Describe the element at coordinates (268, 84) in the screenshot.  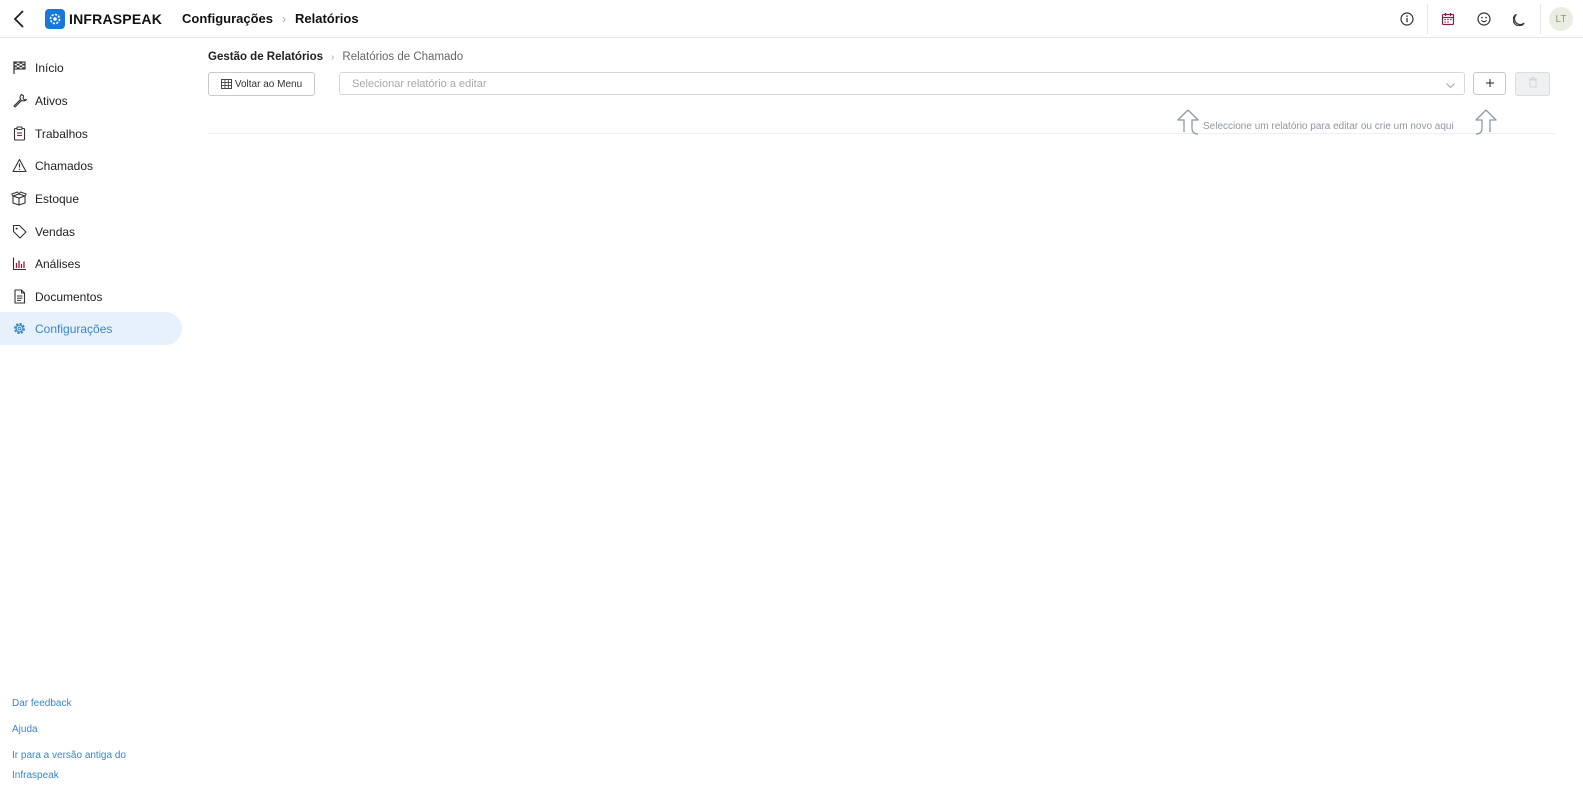
I see `back-to-menu-label: Voltar ao Menu` at that location.